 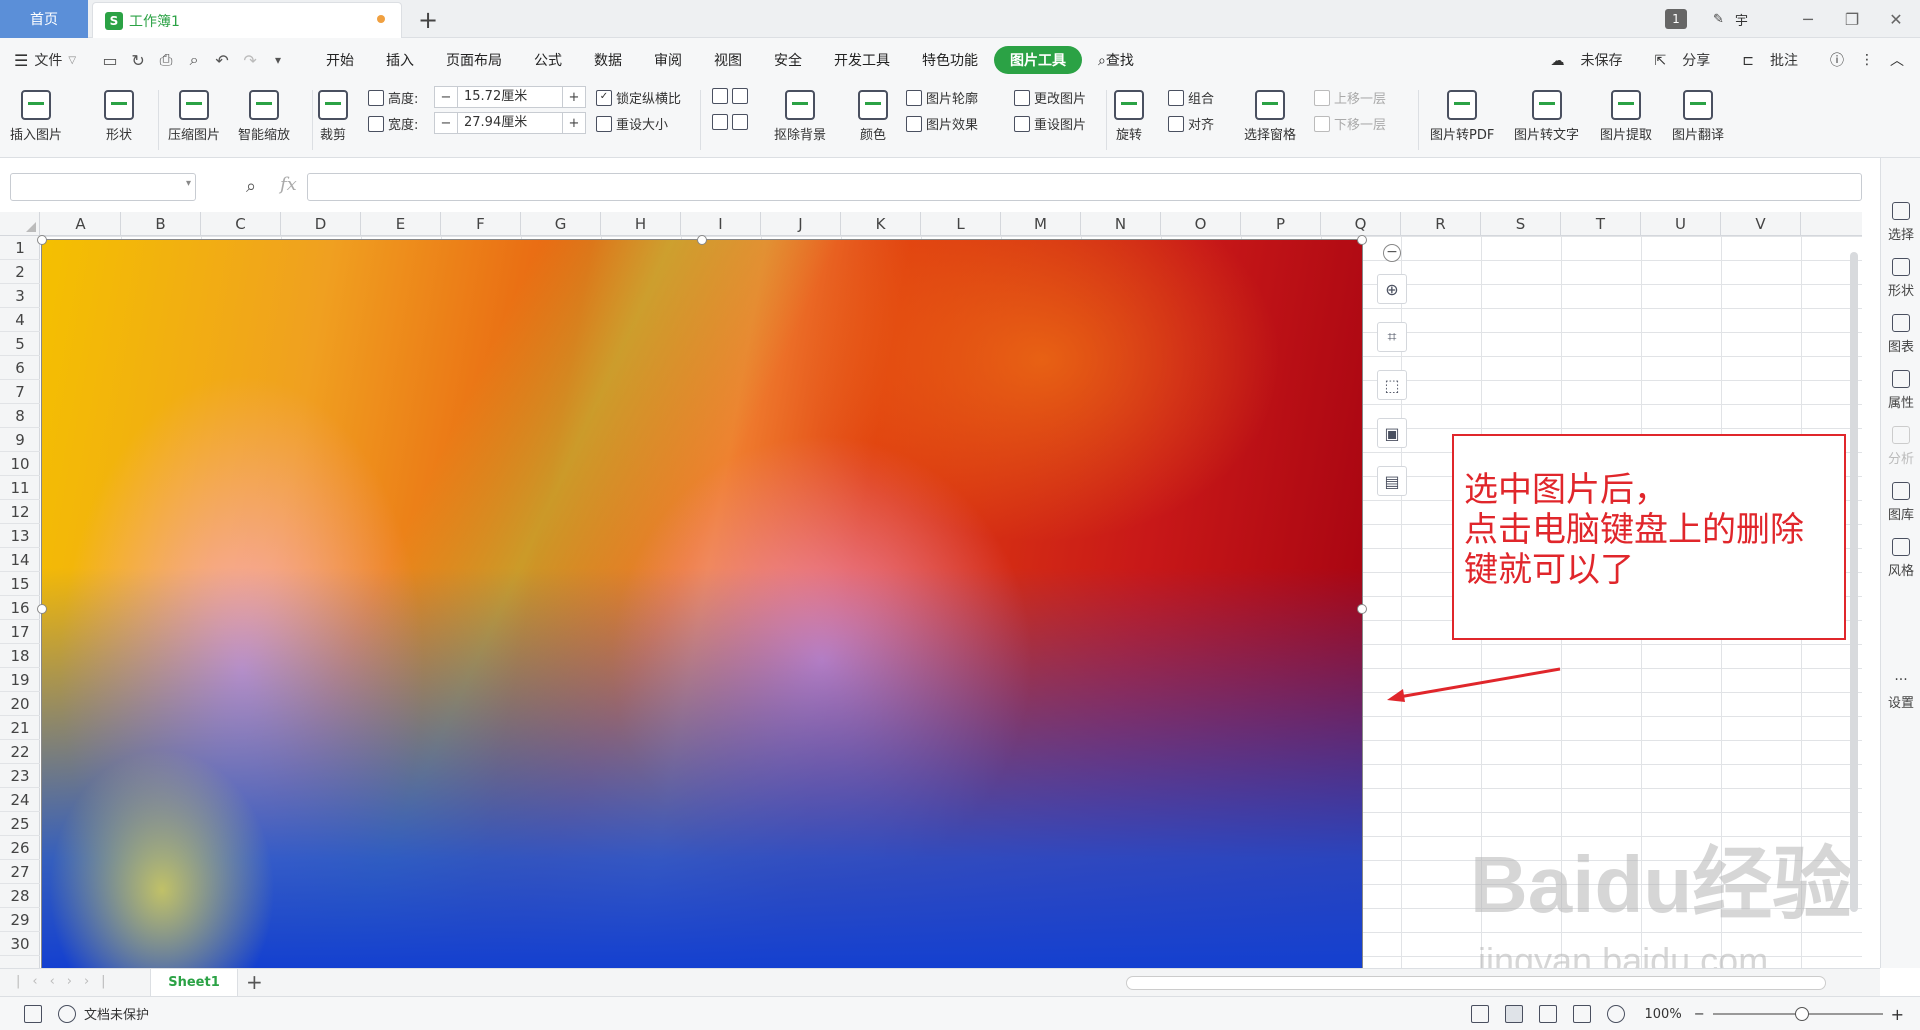 What do you see at coordinates (548, 60) in the screenshot?
I see `tab-formula: 公式` at bounding box center [548, 60].